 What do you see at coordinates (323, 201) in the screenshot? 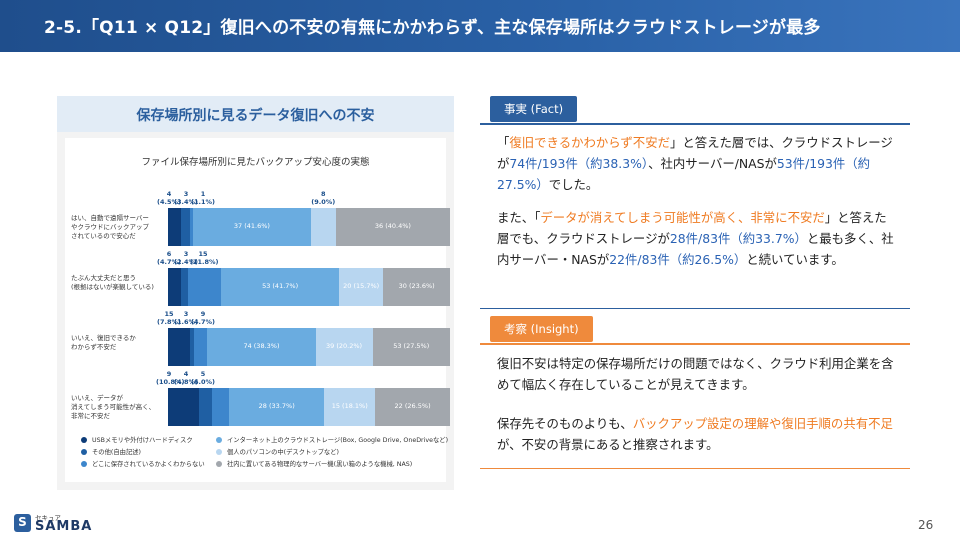
I see `small-percent-label: (9.0%)` at bounding box center [323, 201].